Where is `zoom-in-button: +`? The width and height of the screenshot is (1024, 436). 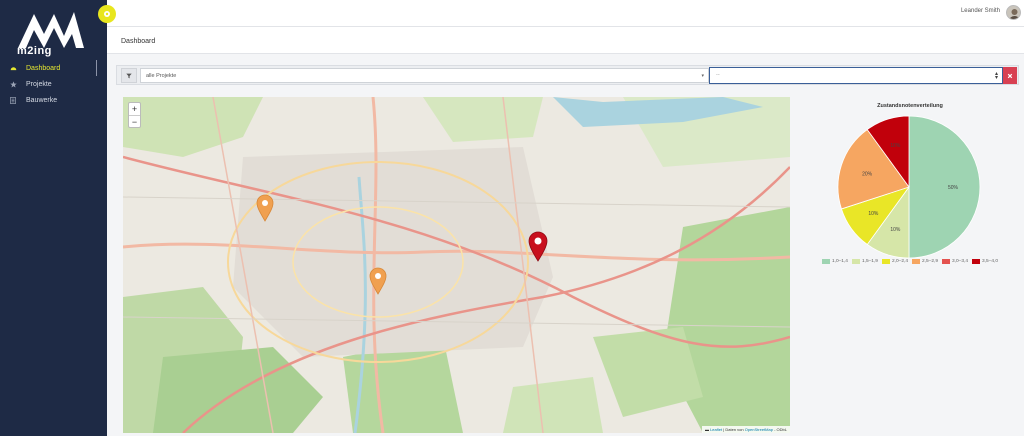 zoom-in-button: + is located at coordinates (134, 109).